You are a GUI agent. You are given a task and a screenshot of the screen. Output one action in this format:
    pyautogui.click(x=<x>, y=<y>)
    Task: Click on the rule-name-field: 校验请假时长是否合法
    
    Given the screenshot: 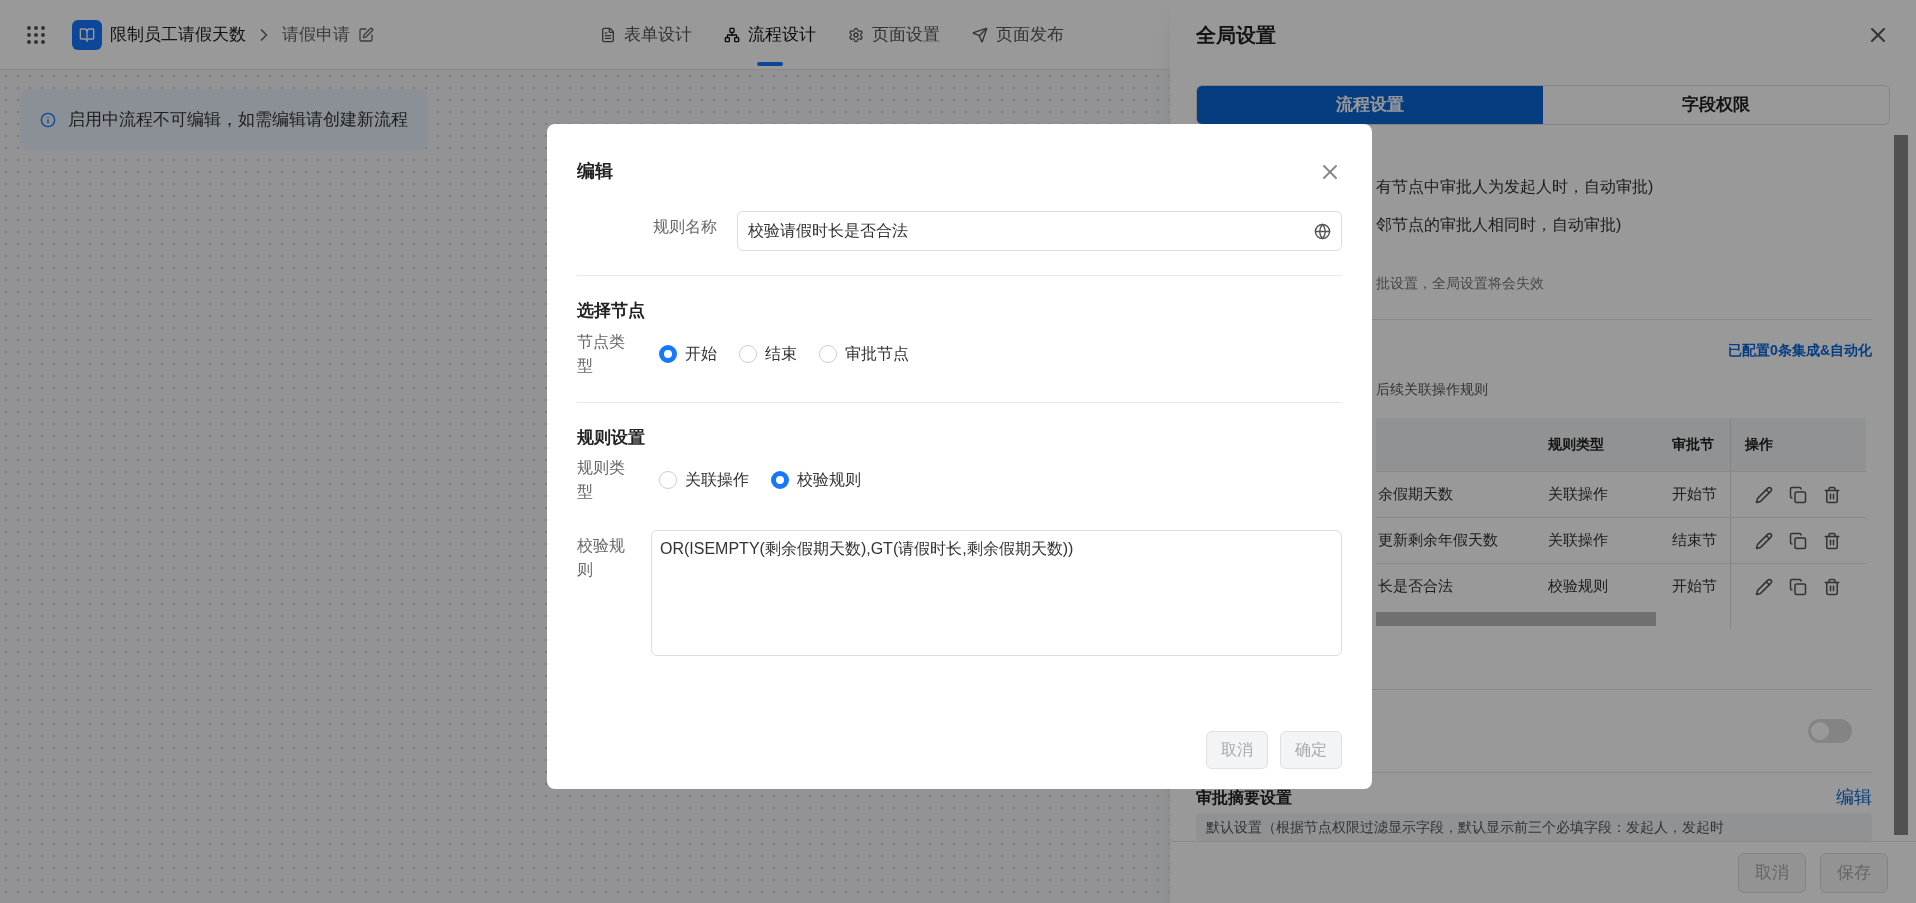 What is the action you would take?
    pyautogui.click(x=1039, y=231)
    